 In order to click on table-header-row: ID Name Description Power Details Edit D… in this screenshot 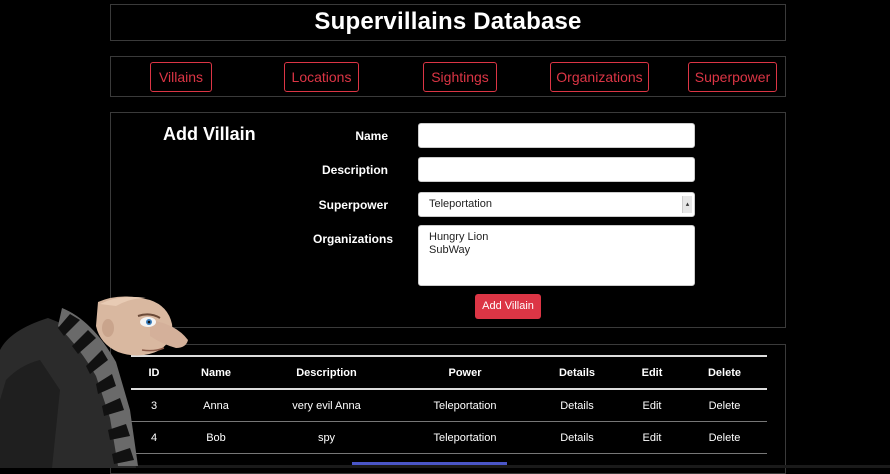, I will do `click(449, 372)`.